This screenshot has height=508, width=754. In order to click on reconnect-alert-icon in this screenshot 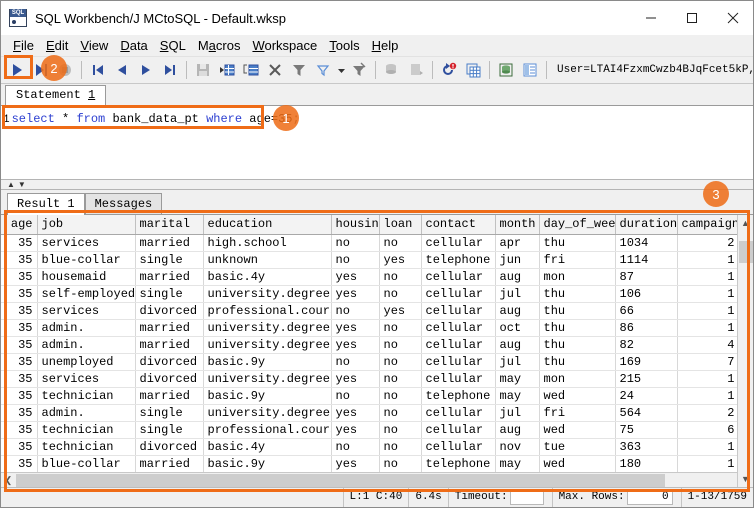, I will do `click(449, 70)`.